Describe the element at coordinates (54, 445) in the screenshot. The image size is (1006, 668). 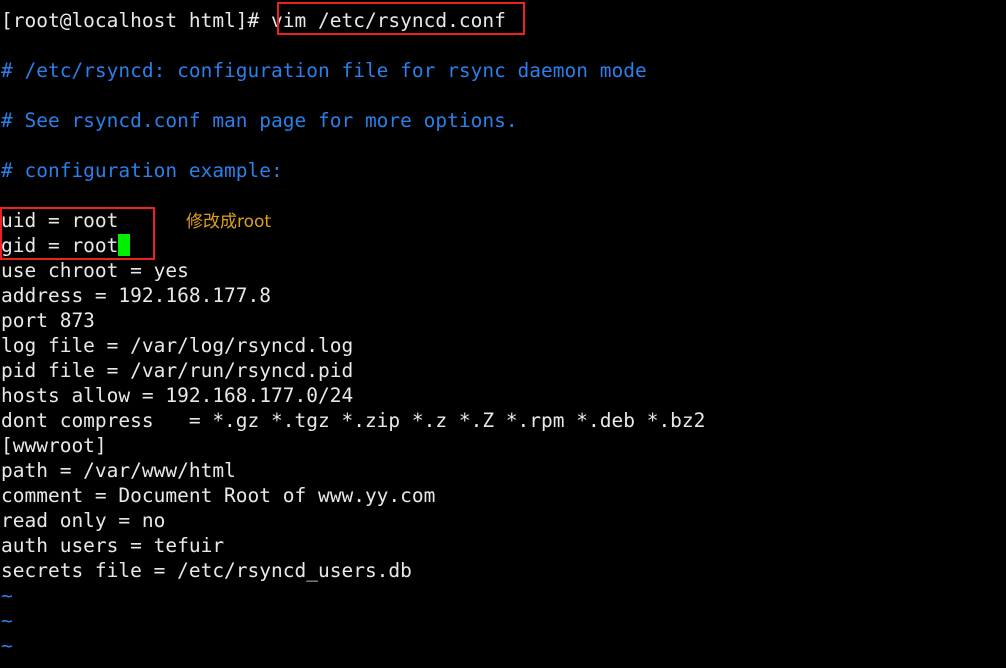
I see `config-module-header-wwwroot: [wwwroot]` at that location.